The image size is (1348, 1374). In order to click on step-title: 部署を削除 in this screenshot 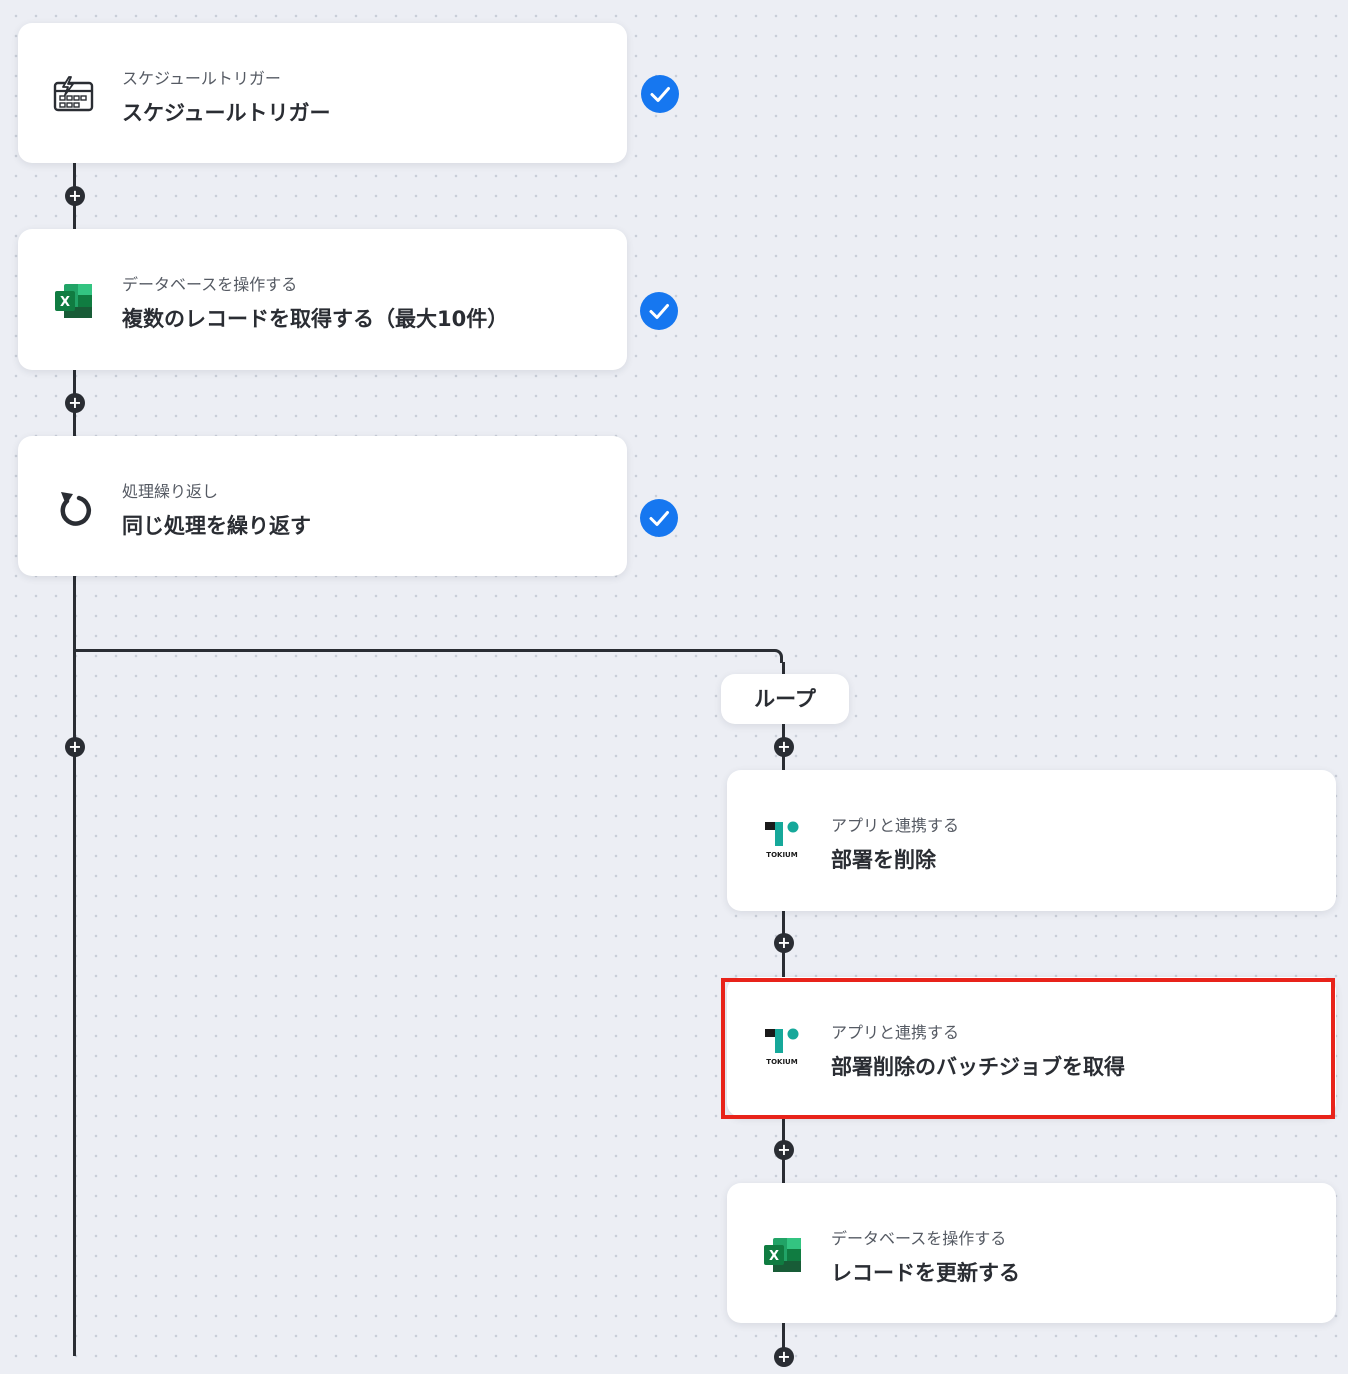, I will do `click(883, 860)`.